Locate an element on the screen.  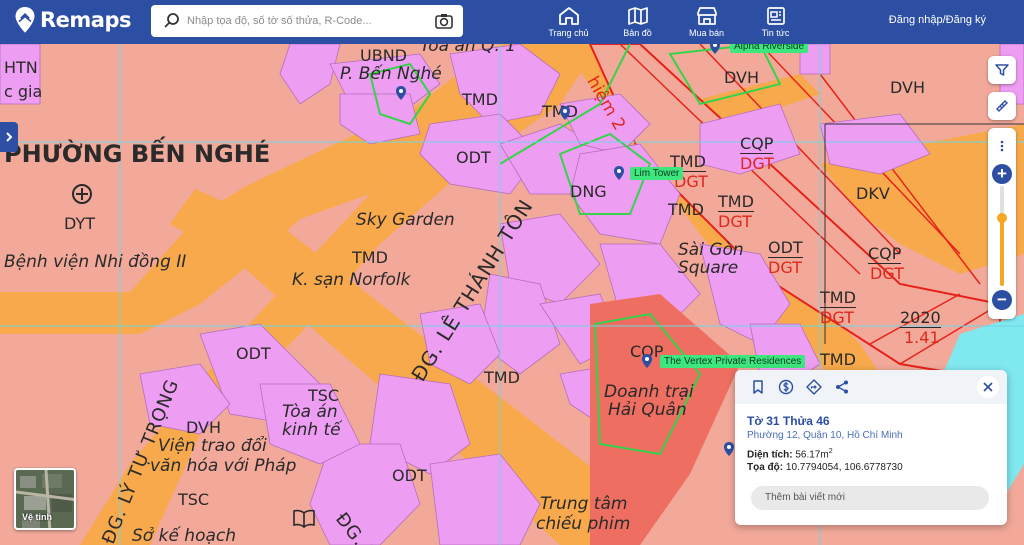
nav-map: Bản đồ is located at coordinates (637, 22).